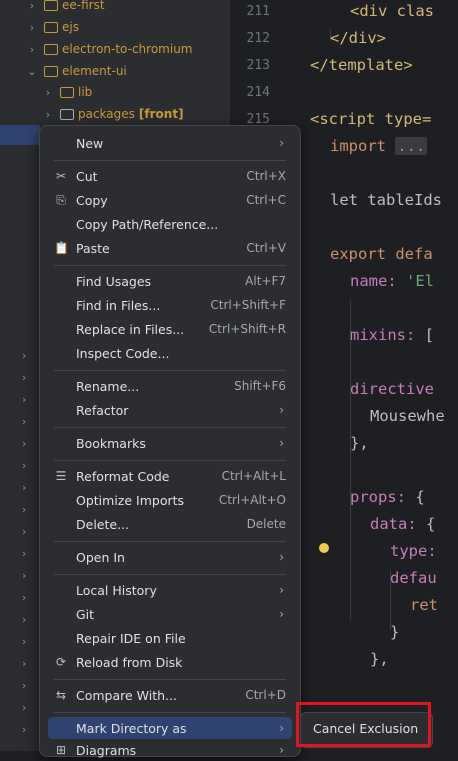  What do you see at coordinates (363, 724) in the screenshot?
I see `annotation-highlight-box` at bounding box center [363, 724].